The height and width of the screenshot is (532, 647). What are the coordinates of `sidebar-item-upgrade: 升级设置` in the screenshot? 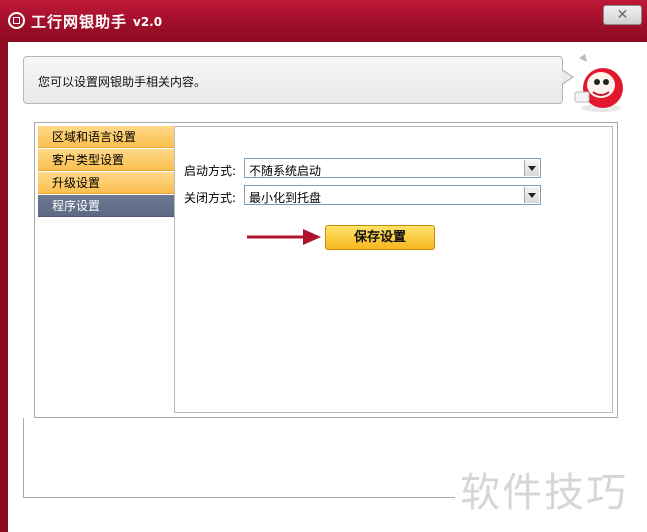 It's located at (106, 183).